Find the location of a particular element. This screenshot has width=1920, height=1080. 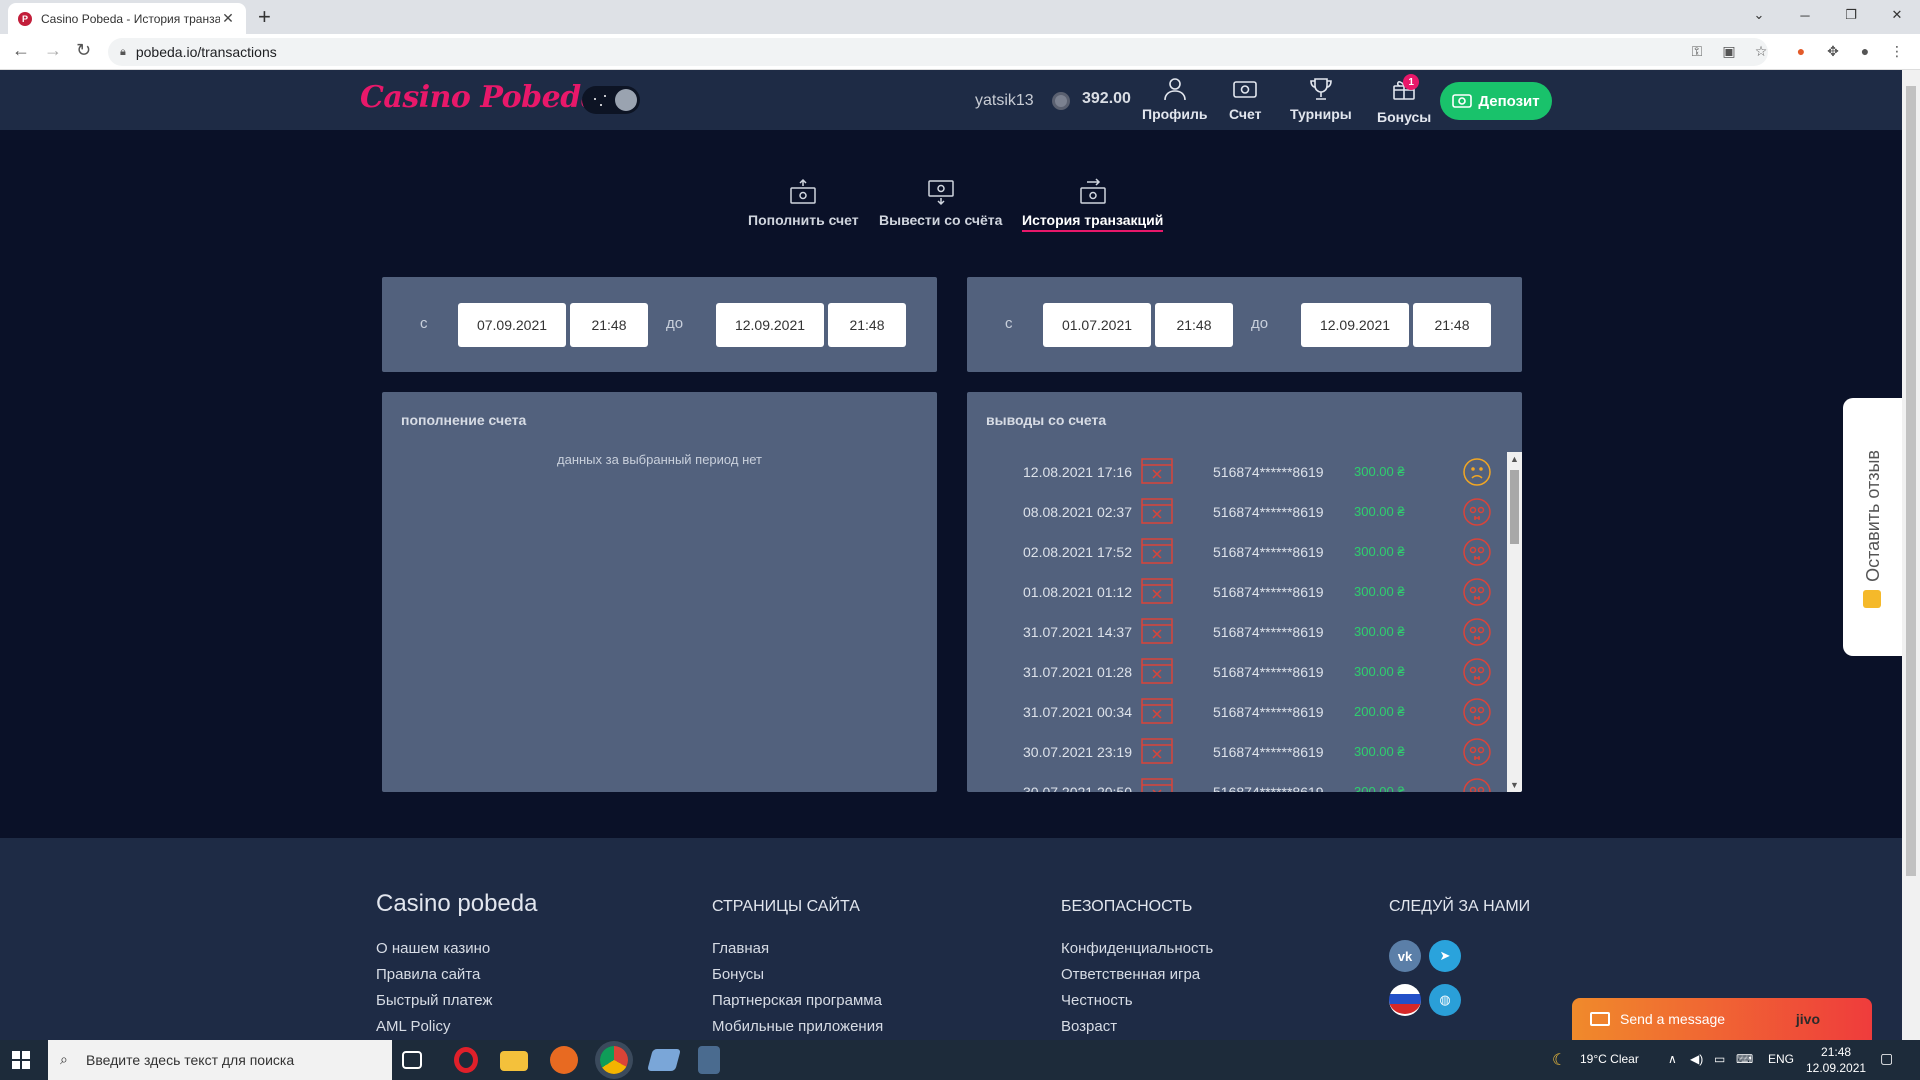

back-icon: ← is located at coordinates (21, 50).